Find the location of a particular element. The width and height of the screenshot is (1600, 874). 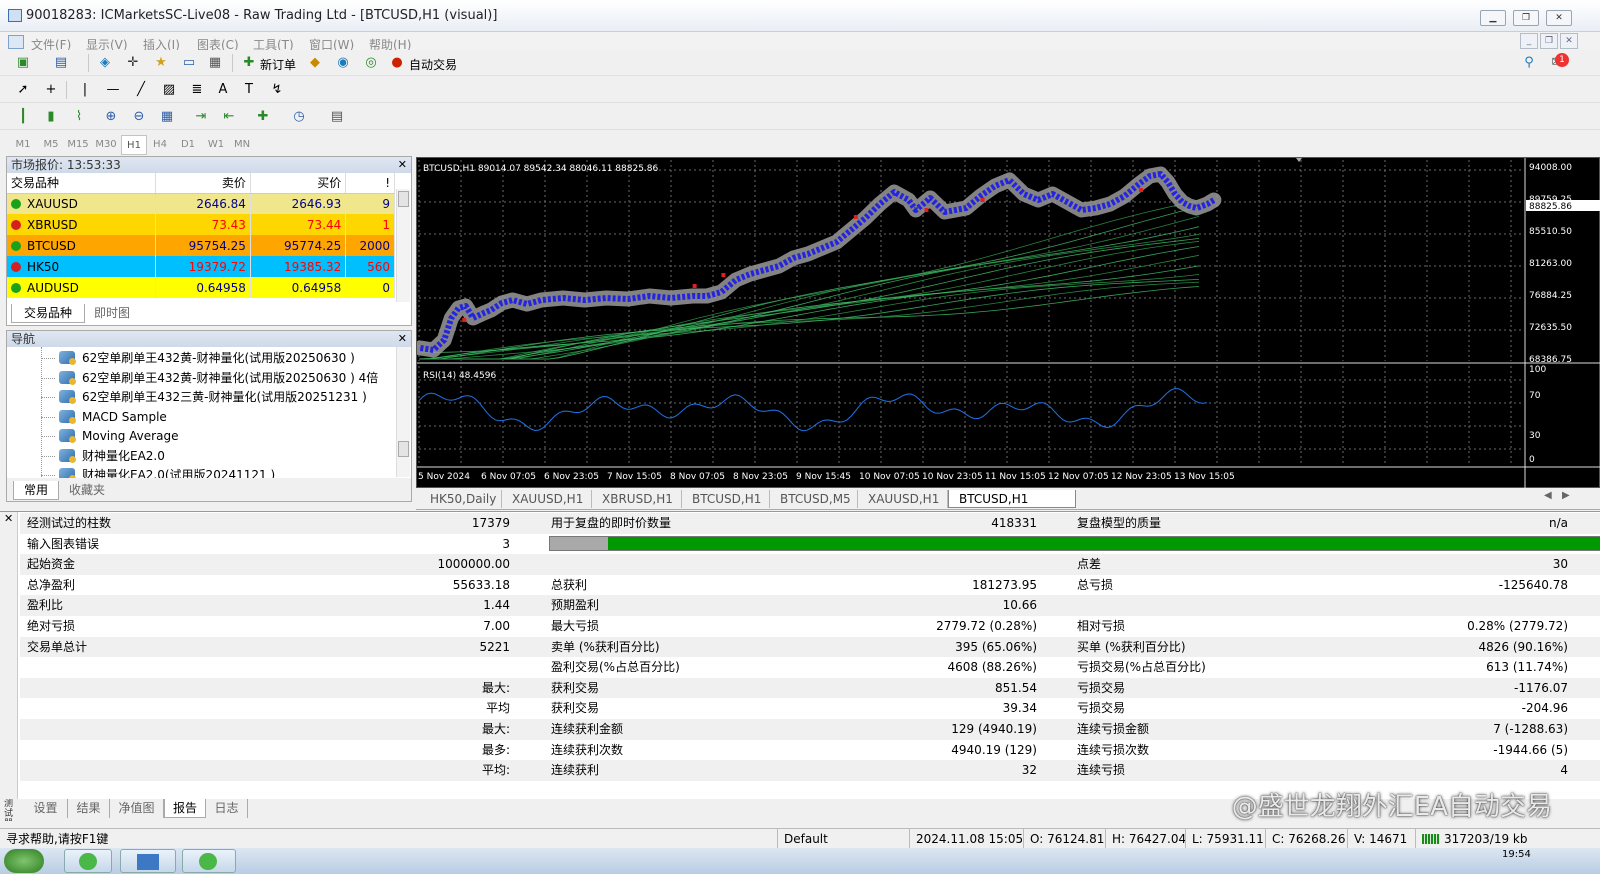

text-icon: A is located at coordinates (223, 90).